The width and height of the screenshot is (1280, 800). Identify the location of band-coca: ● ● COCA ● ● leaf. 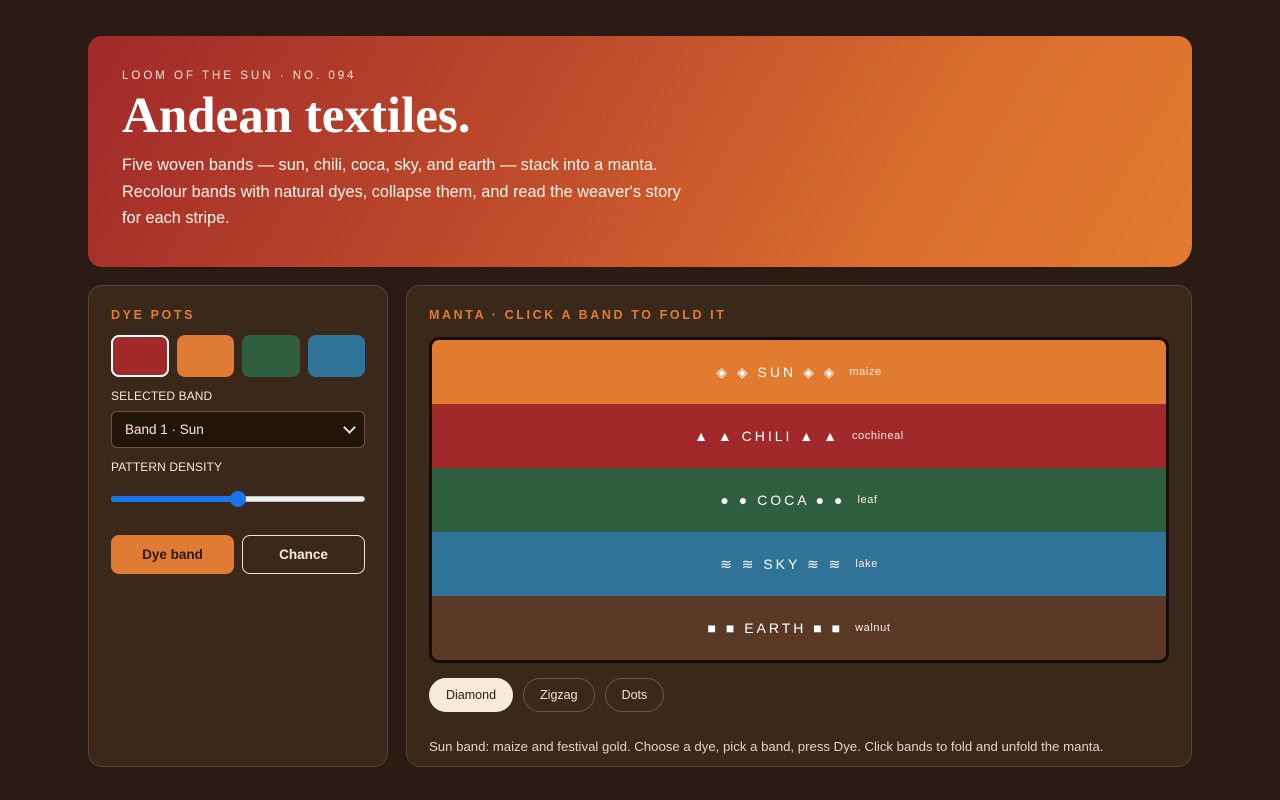
(799, 500).